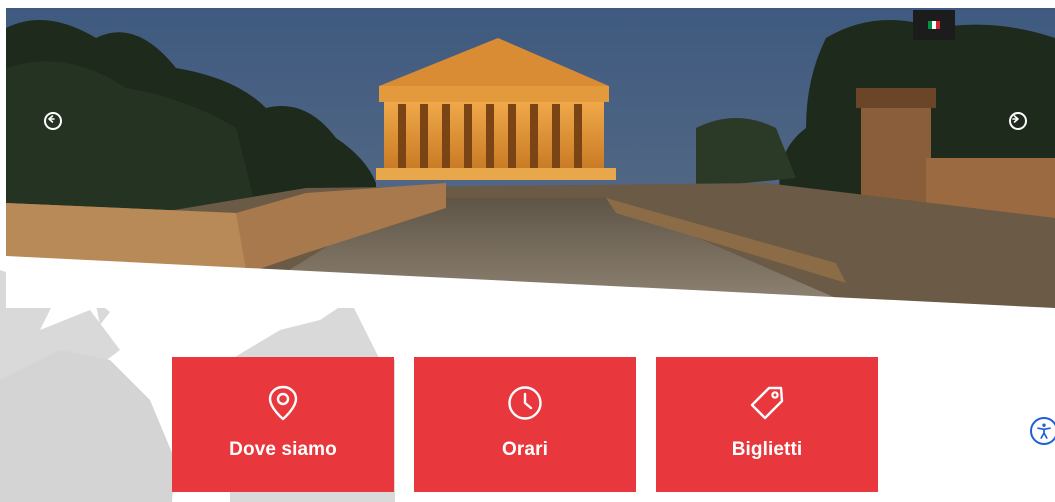 This screenshot has width=1055, height=502. I want to click on card-label: Dove siamo, so click(283, 449).